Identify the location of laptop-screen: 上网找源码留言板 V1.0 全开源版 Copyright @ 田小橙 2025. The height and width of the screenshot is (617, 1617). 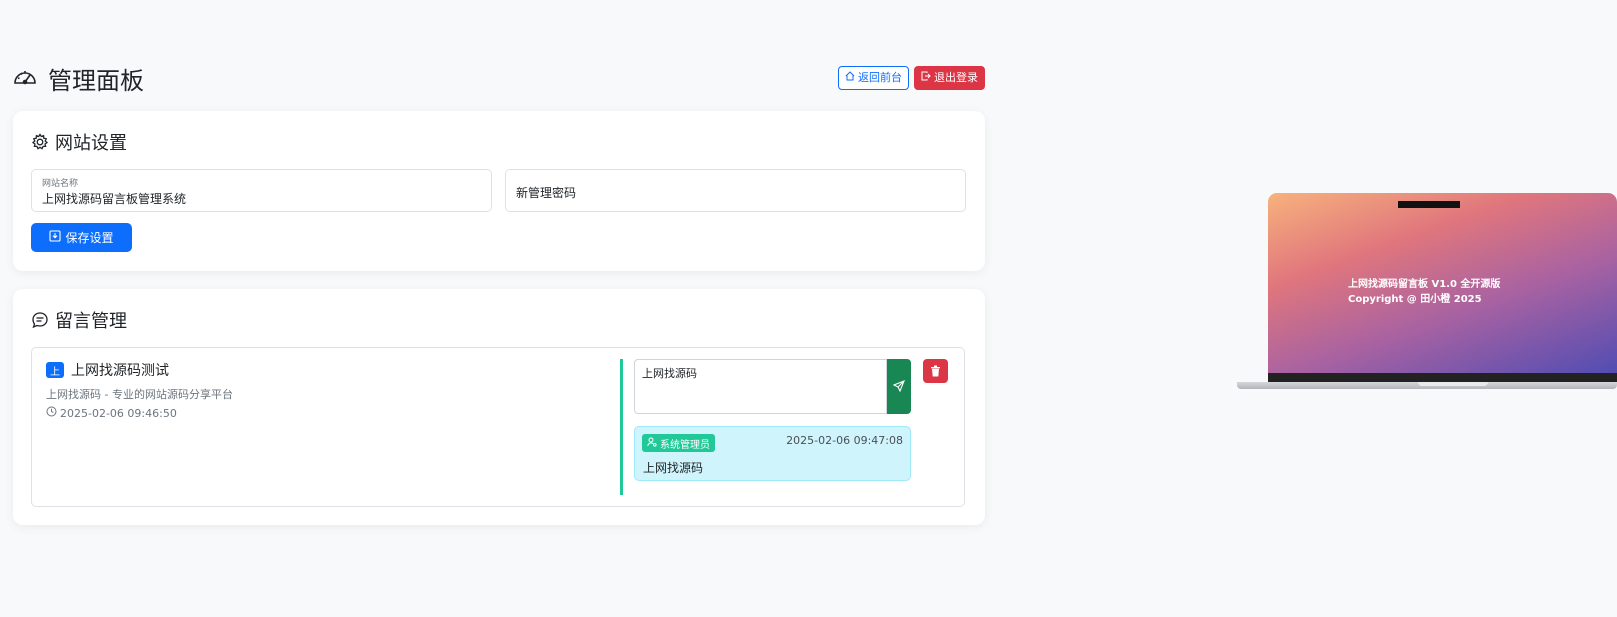
(1442, 287).